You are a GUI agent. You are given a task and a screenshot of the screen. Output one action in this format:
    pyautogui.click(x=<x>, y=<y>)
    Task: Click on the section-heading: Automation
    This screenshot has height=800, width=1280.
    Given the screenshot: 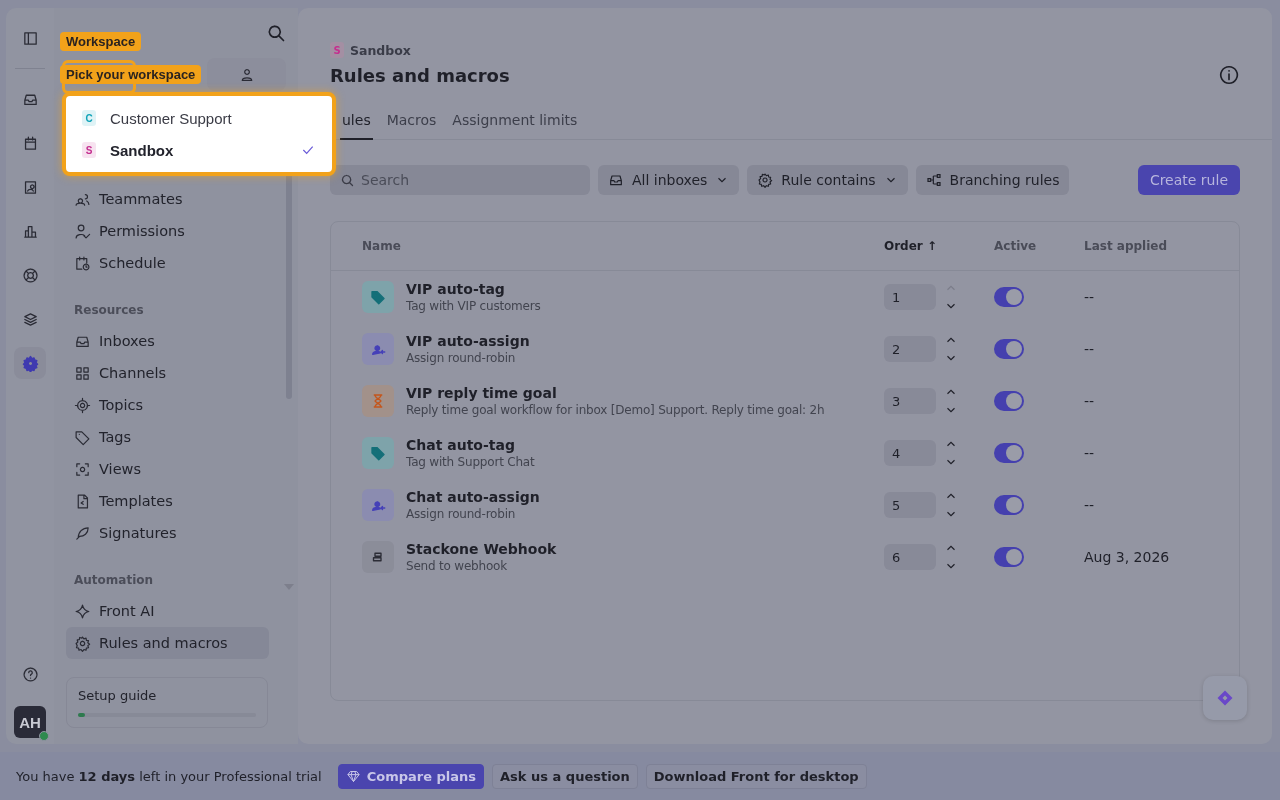 What is the action you would take?
    pyautogui.click(x=114, y=580)
    